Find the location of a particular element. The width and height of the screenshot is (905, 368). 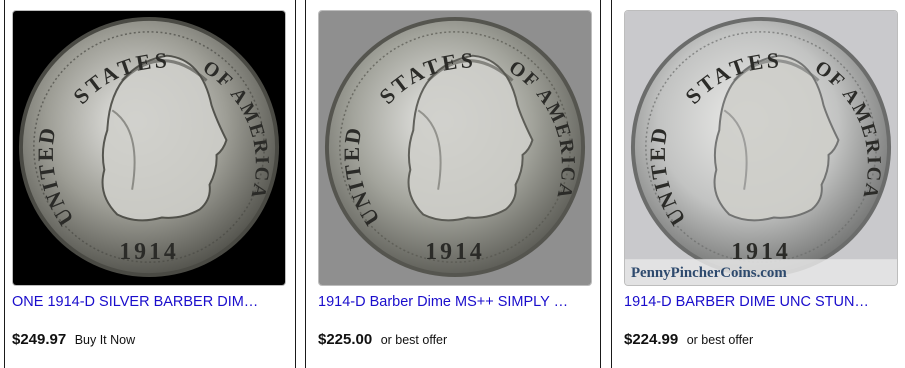

price-line: $249.97 Buy It Now is located at coordinates (73, 340).